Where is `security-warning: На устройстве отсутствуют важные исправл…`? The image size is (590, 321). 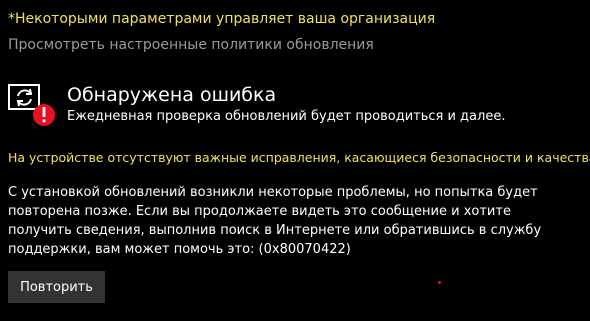
security-warning: На устройстве отсутствуют важные исправл… is located at coordinates (299, 157).